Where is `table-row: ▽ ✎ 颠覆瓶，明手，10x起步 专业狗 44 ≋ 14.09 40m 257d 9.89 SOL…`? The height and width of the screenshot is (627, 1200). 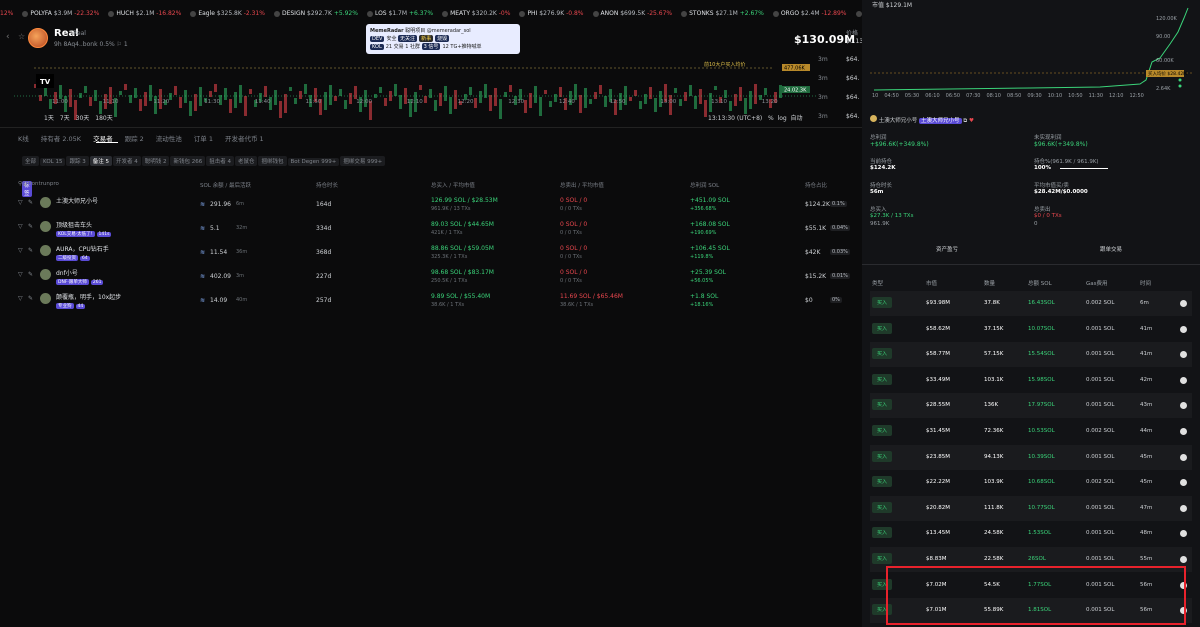 table-row: ▽ ✎ 颠覆瓶，明手，10x起步 专业狗 44 ≋ 14.09 40m 257d 9.89 SOL… is located at coordinates (438, 303).